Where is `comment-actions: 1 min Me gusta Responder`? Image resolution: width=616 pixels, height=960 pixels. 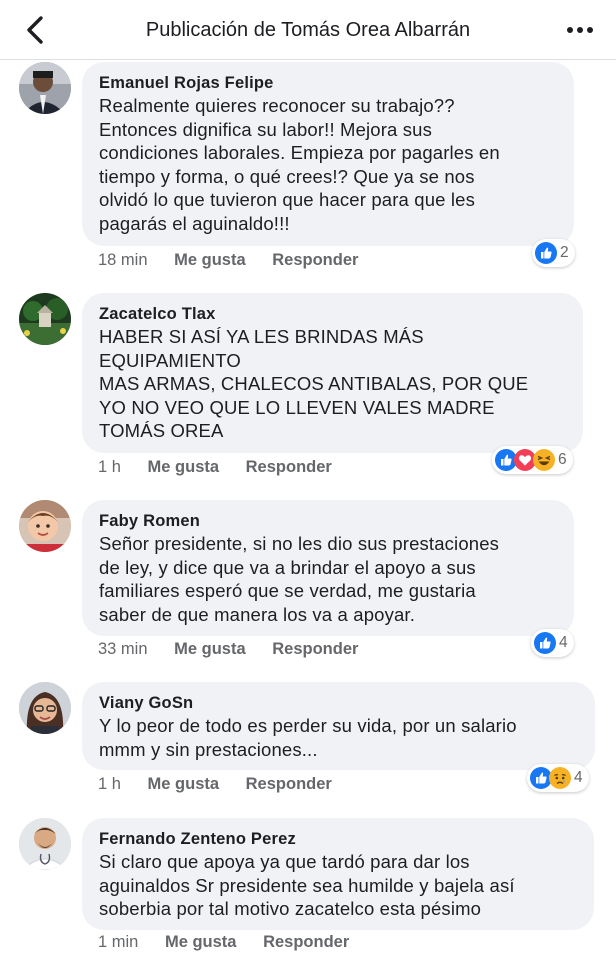 comment-actions: 1 min Me gusta Responder is located at coordinates (223, 944).